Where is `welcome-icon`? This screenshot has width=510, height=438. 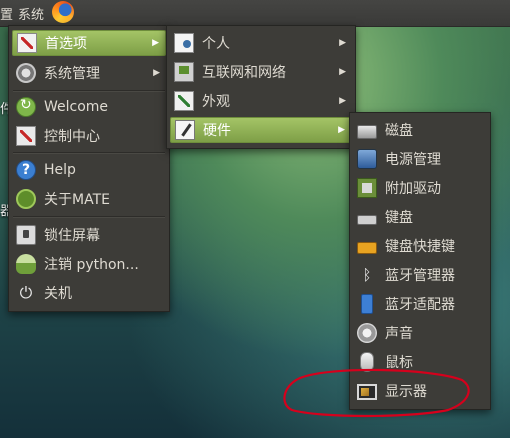 welcome-icon is located at coordinates (26, 107).